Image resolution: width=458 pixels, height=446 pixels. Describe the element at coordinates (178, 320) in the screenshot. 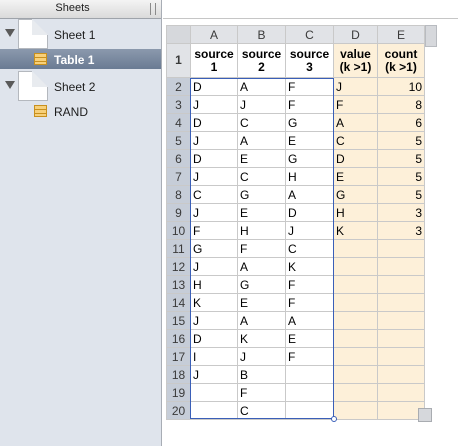

I see `row-header: 15` at that location.